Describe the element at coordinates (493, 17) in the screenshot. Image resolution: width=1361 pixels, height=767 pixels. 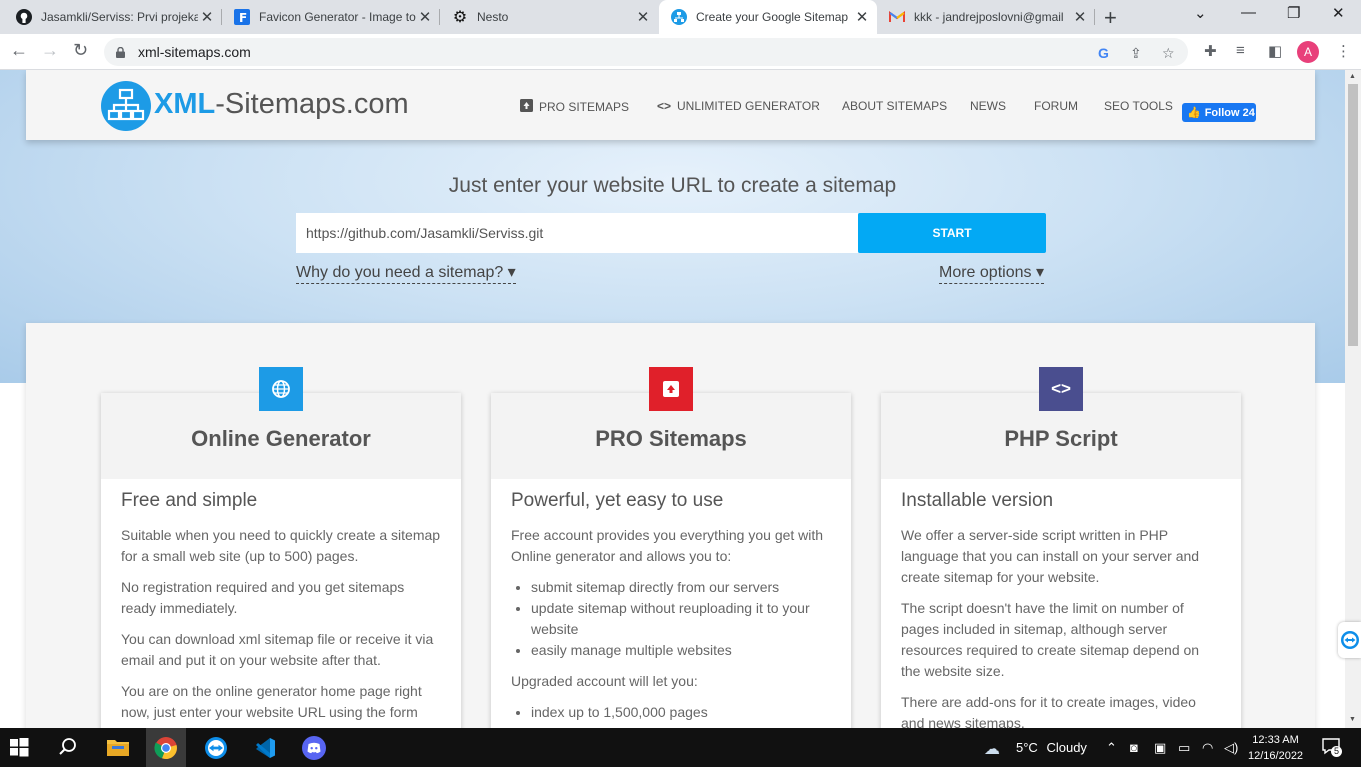
I see `tab-title: Nesto` at that location.